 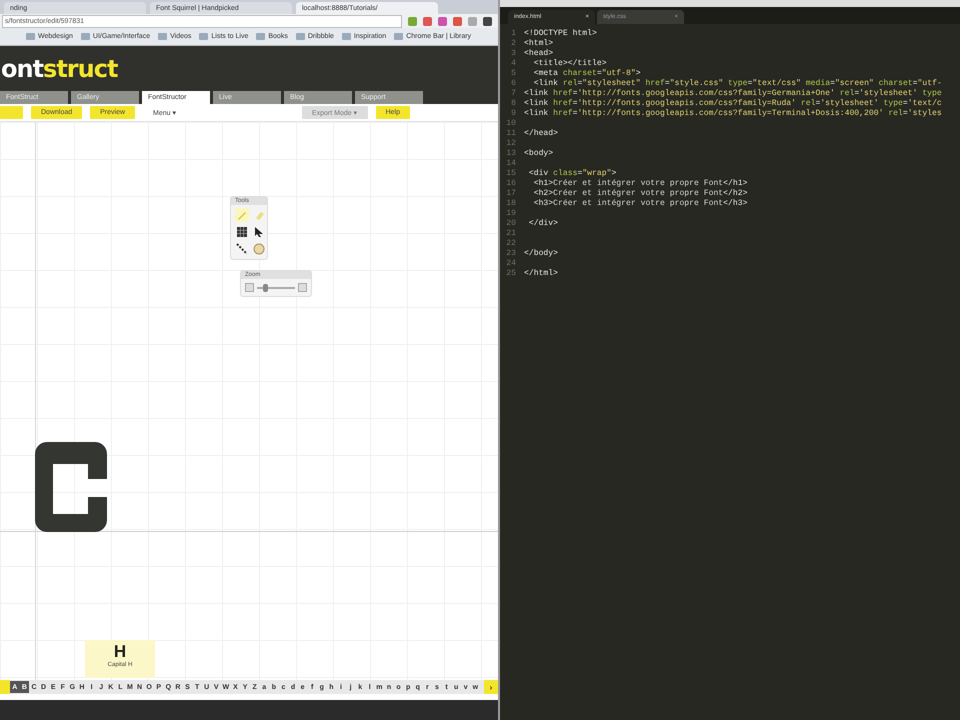 I want to click on slider-thumb, so click(x=265, y=288).